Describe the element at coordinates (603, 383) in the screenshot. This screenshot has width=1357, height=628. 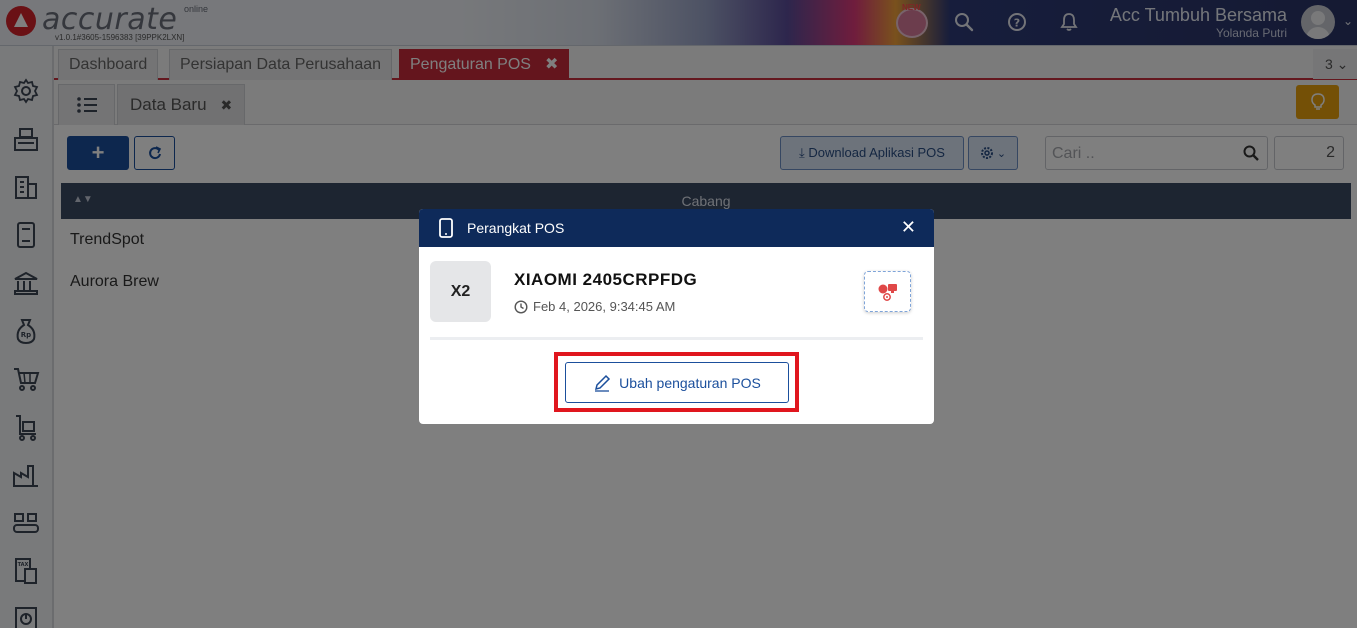
I see `pencil-icon` at that location.